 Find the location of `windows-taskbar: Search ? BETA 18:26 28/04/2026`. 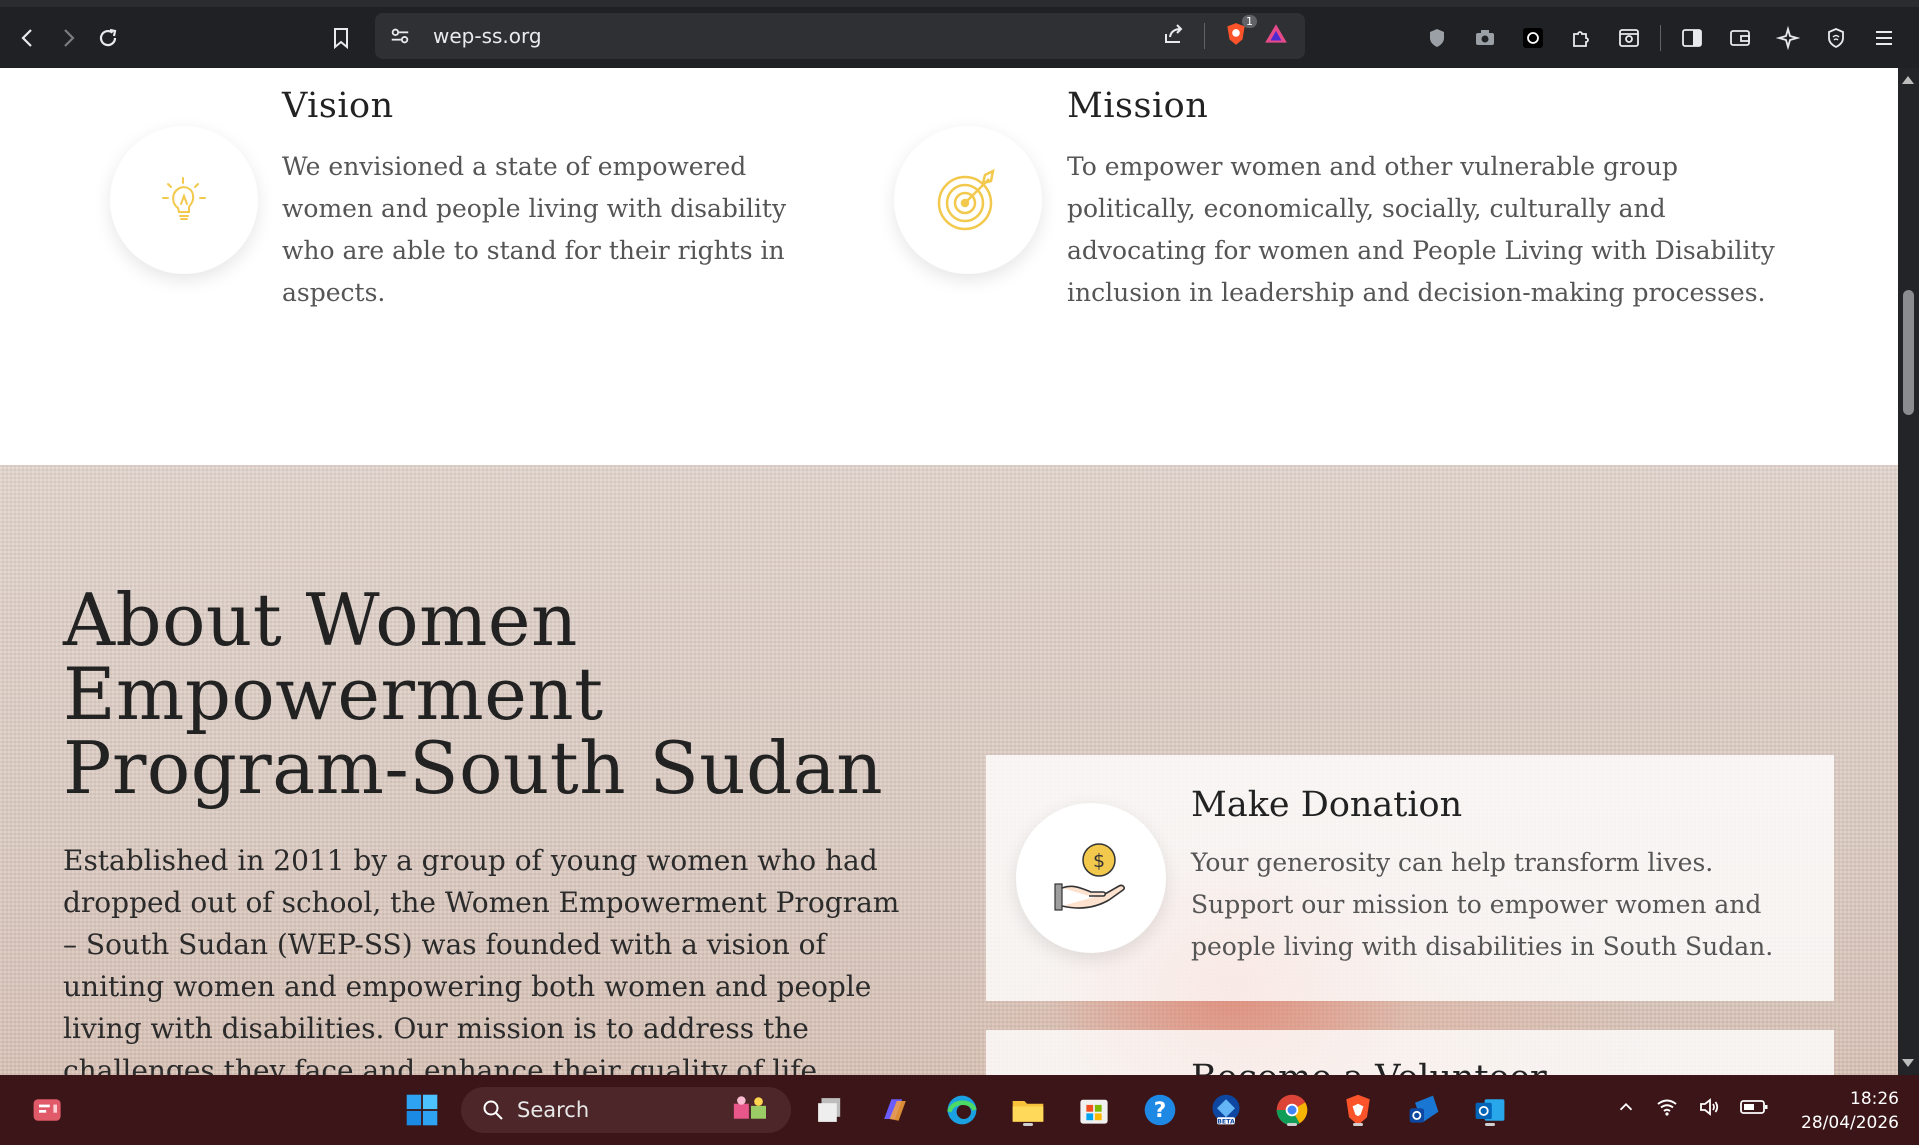

windows-taskbar: Search ? BETA 18:26 28/04/2026 is located at coordinates (959, 1110).